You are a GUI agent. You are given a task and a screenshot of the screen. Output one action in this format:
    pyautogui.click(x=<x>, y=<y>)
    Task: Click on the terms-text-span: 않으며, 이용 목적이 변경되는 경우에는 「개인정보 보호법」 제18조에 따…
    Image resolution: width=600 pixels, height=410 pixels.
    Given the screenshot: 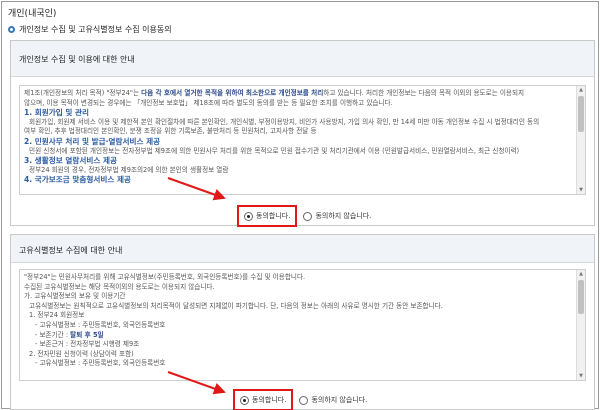 What is the action you would take?
    pyautogui.click(x=208, y=102)
    